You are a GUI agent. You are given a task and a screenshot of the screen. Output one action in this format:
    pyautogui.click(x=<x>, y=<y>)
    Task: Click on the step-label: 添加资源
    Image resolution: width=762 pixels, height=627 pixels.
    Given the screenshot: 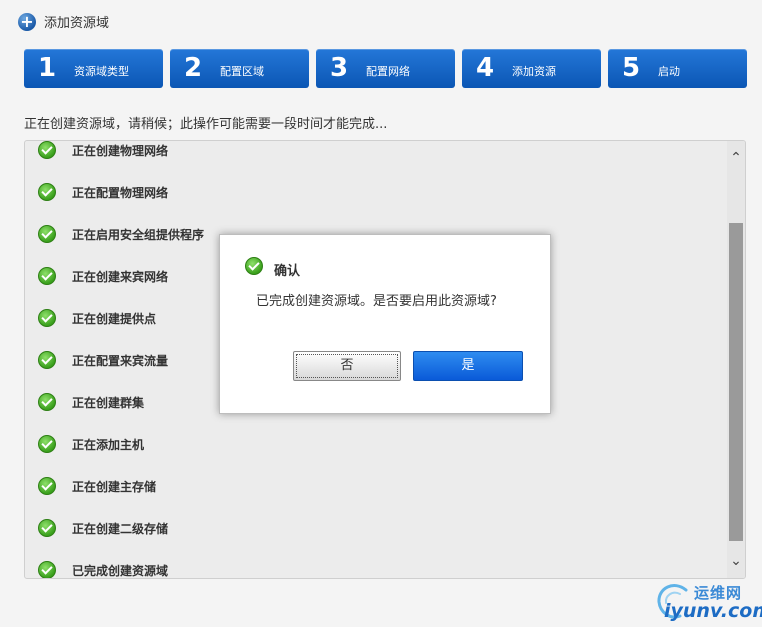 What is the action you would take?
    pyautogui.click(x=534, y=71)
    